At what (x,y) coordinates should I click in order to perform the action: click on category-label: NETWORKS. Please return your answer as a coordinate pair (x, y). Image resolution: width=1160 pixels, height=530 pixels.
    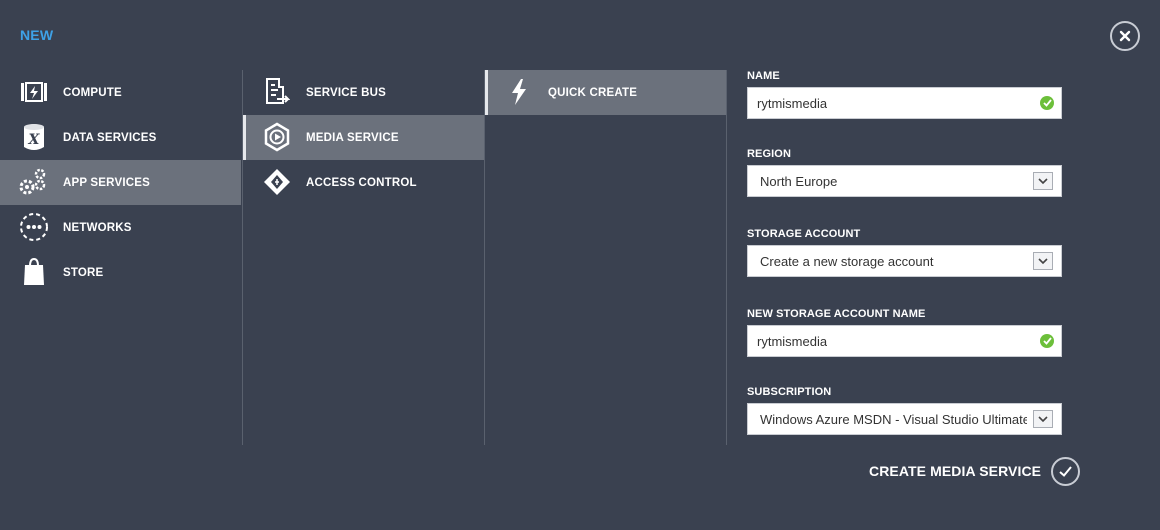
    Looking at the image, I should click on (97, 227).